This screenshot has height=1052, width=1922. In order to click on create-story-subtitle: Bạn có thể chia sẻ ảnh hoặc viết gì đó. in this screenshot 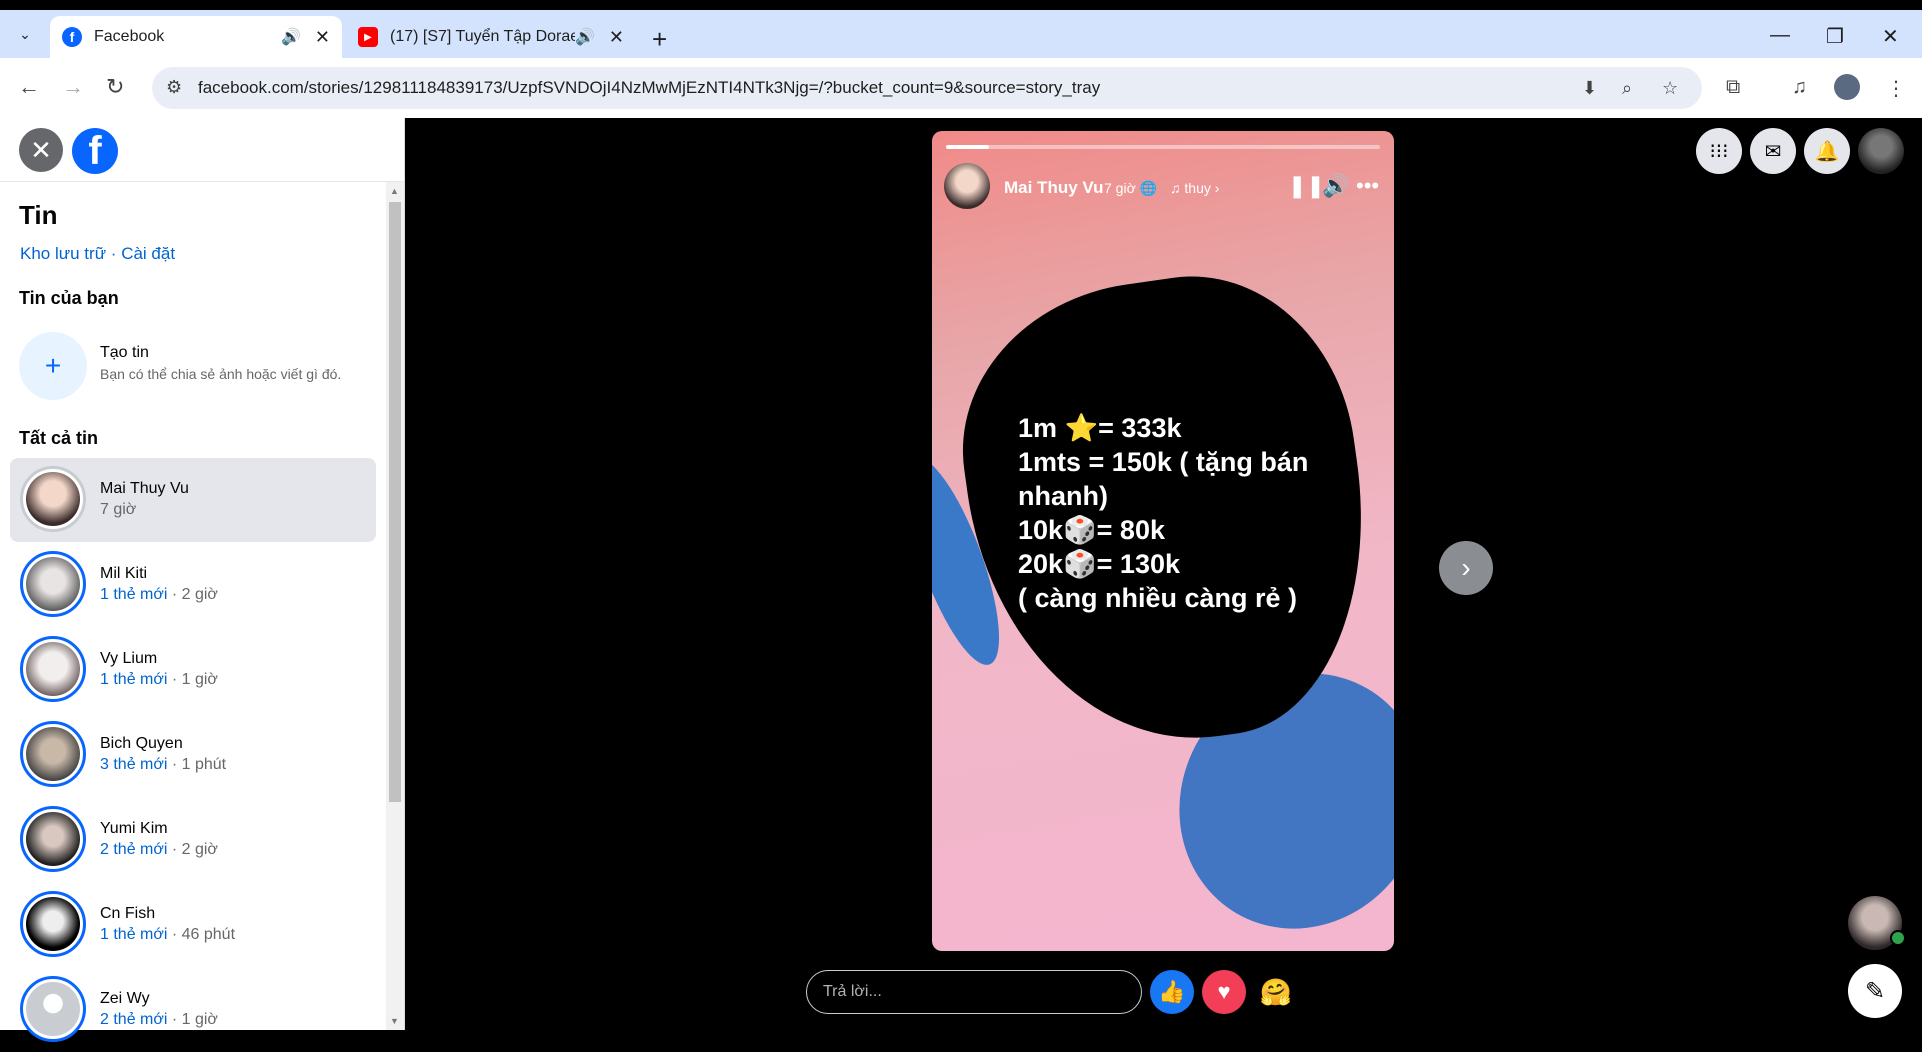, I will do `click(221, 374)`.